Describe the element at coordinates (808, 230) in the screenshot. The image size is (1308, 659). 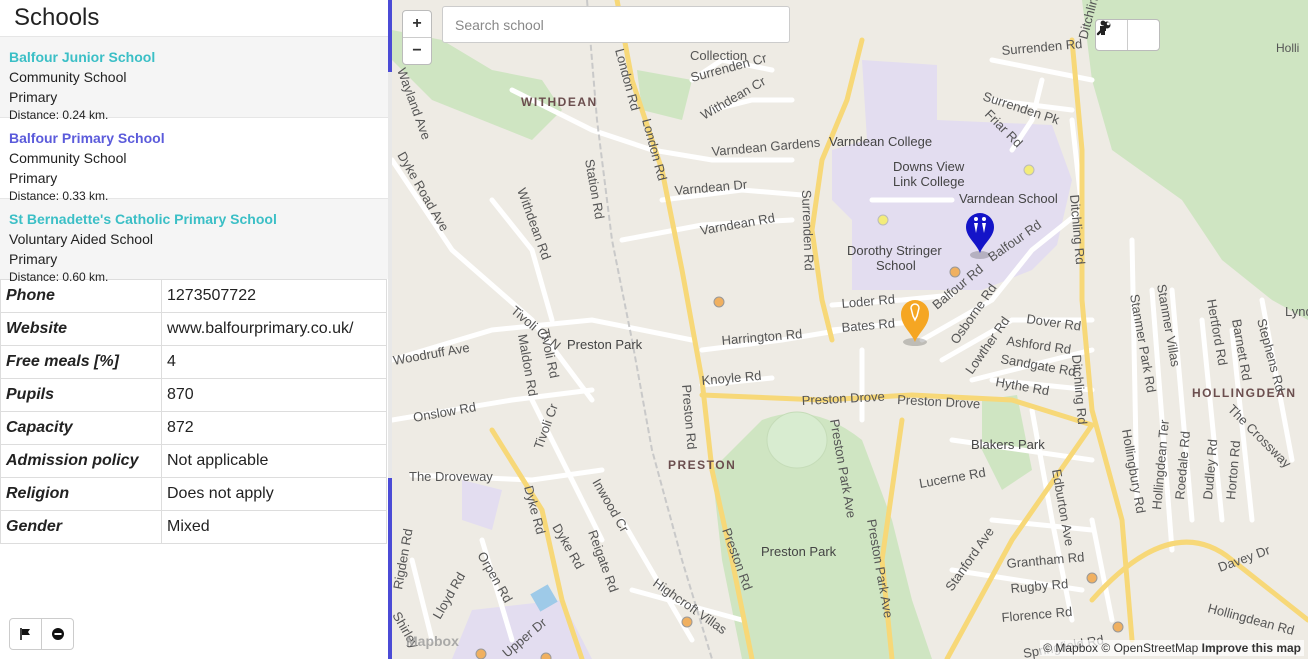
I see `label-surrenden-rd-vertical: Surrenden Rd` at that location.